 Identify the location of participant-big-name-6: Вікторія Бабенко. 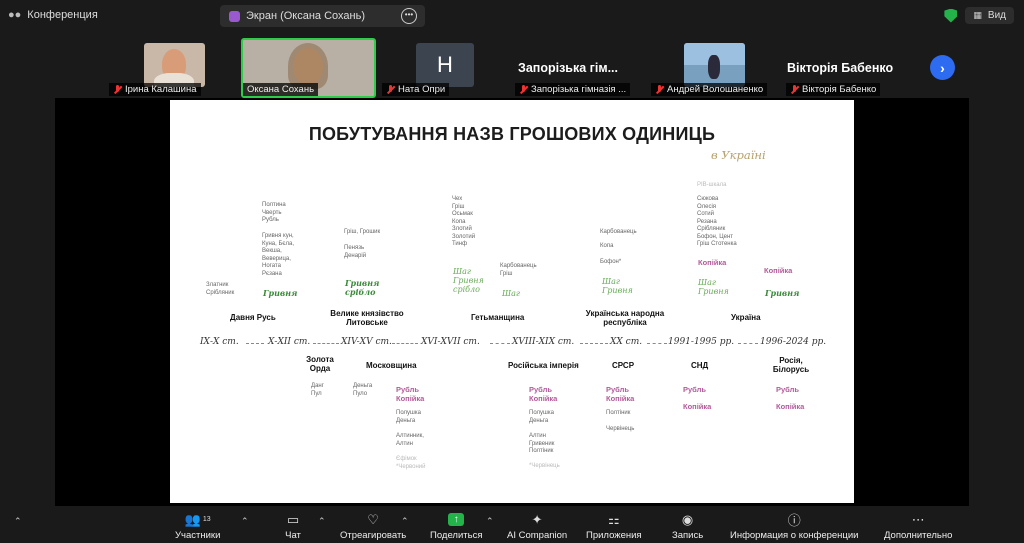
(840, 68).